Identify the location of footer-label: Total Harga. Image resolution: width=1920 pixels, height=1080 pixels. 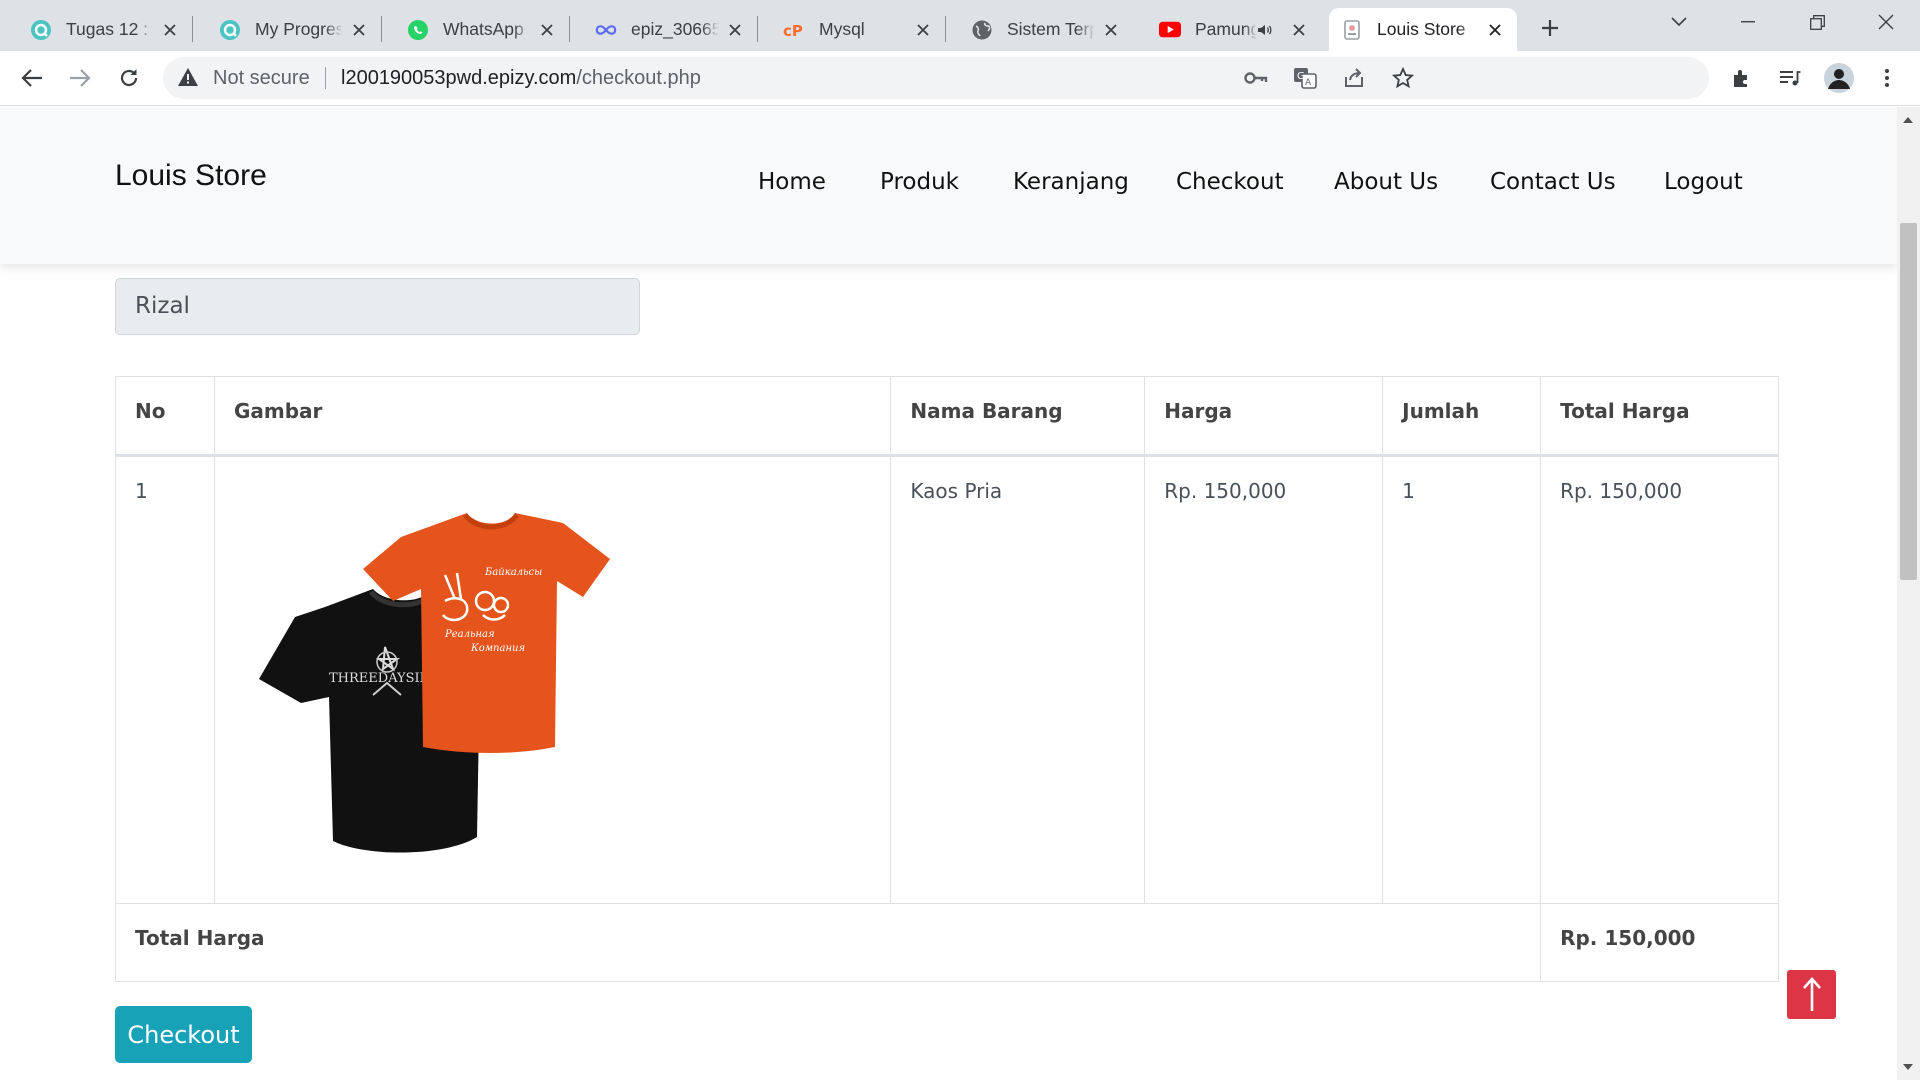
(828, 942).